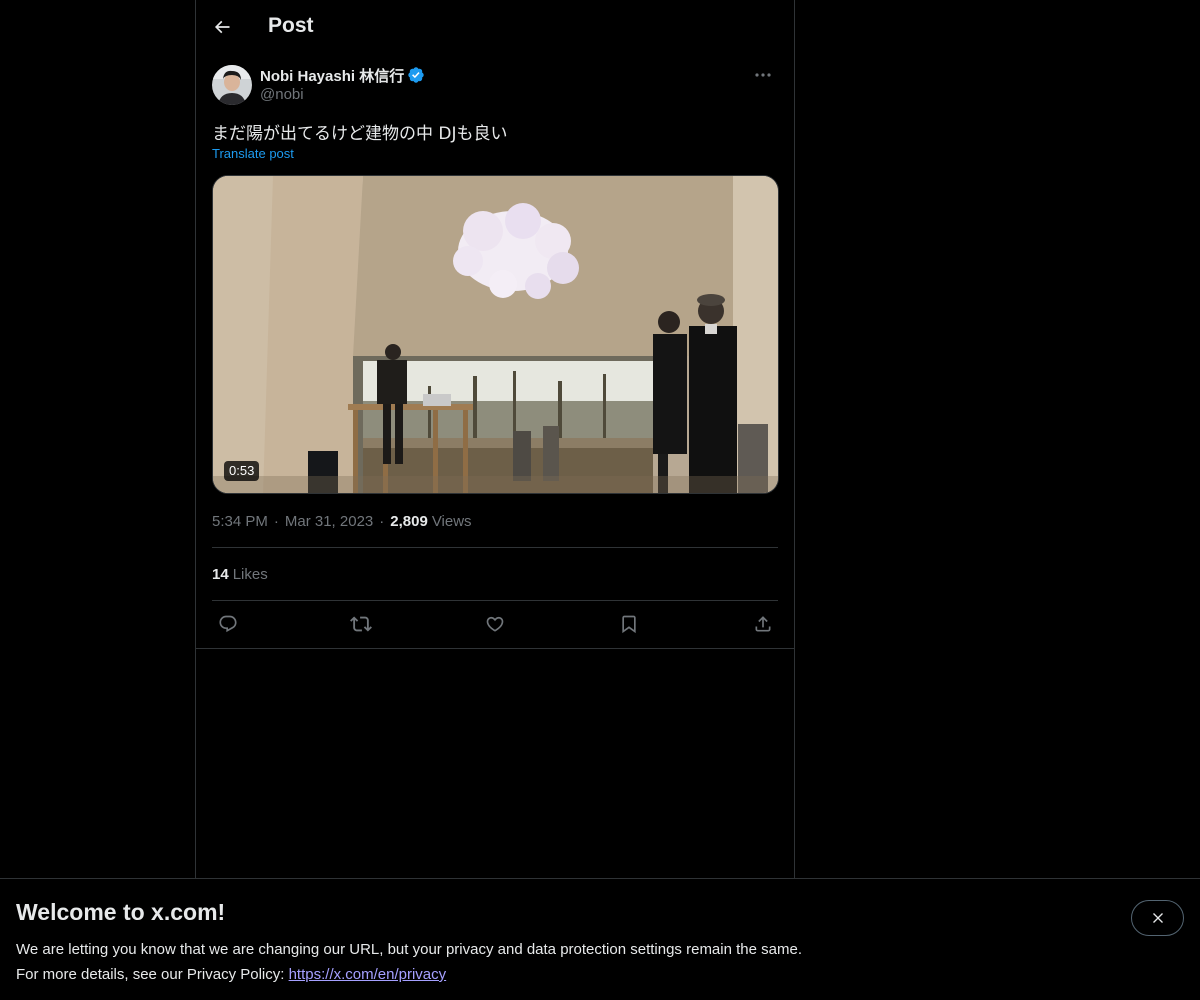 This screenshot has height=1000, width=1200. I want to click on back-button, so click(222, 27).